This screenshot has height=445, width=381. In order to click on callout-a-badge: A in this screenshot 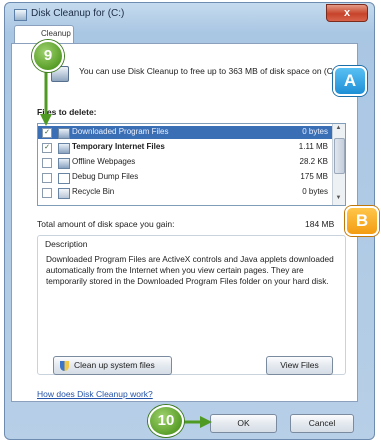, I will do `click(350, 81)`.